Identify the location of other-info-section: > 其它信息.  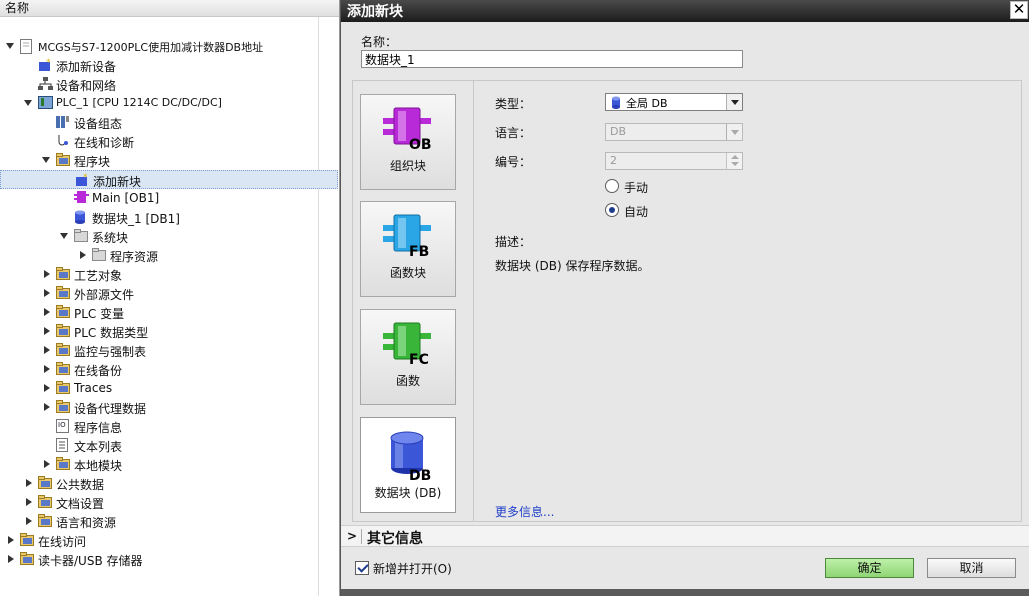
(685, 536).